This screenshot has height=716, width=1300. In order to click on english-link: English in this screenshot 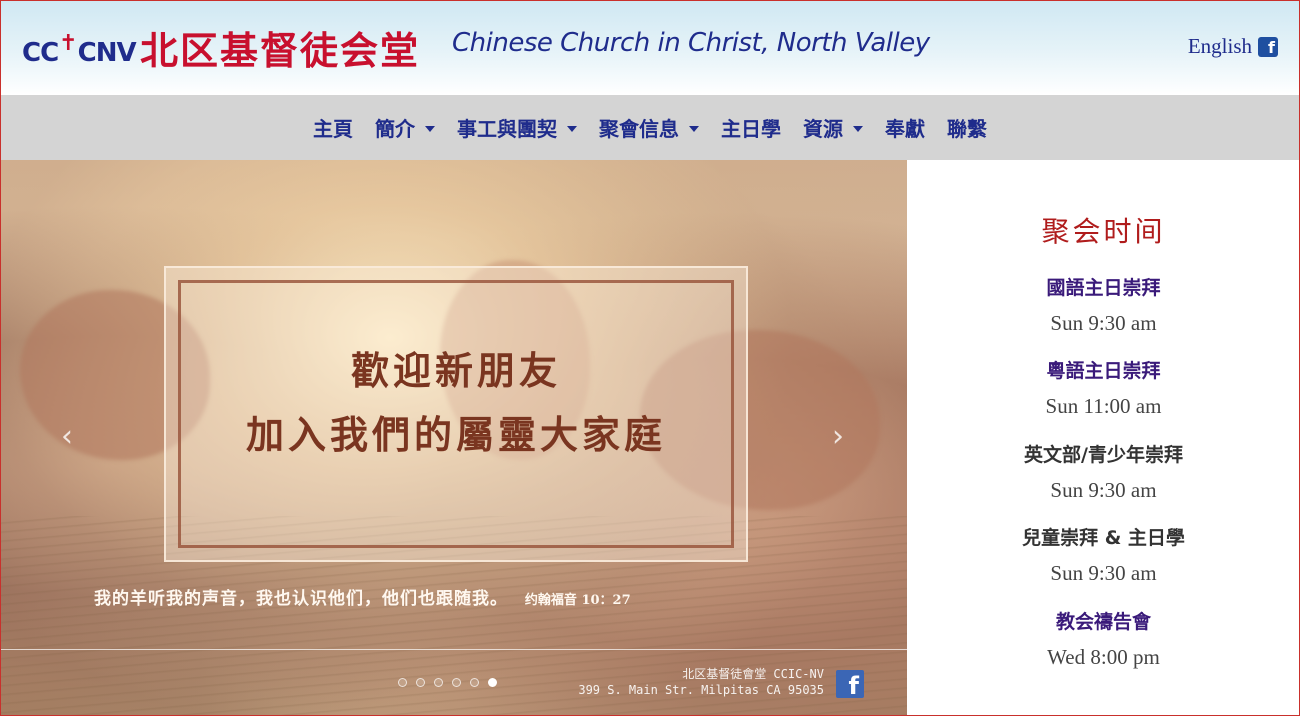, I will do `click(1220, 46)`.